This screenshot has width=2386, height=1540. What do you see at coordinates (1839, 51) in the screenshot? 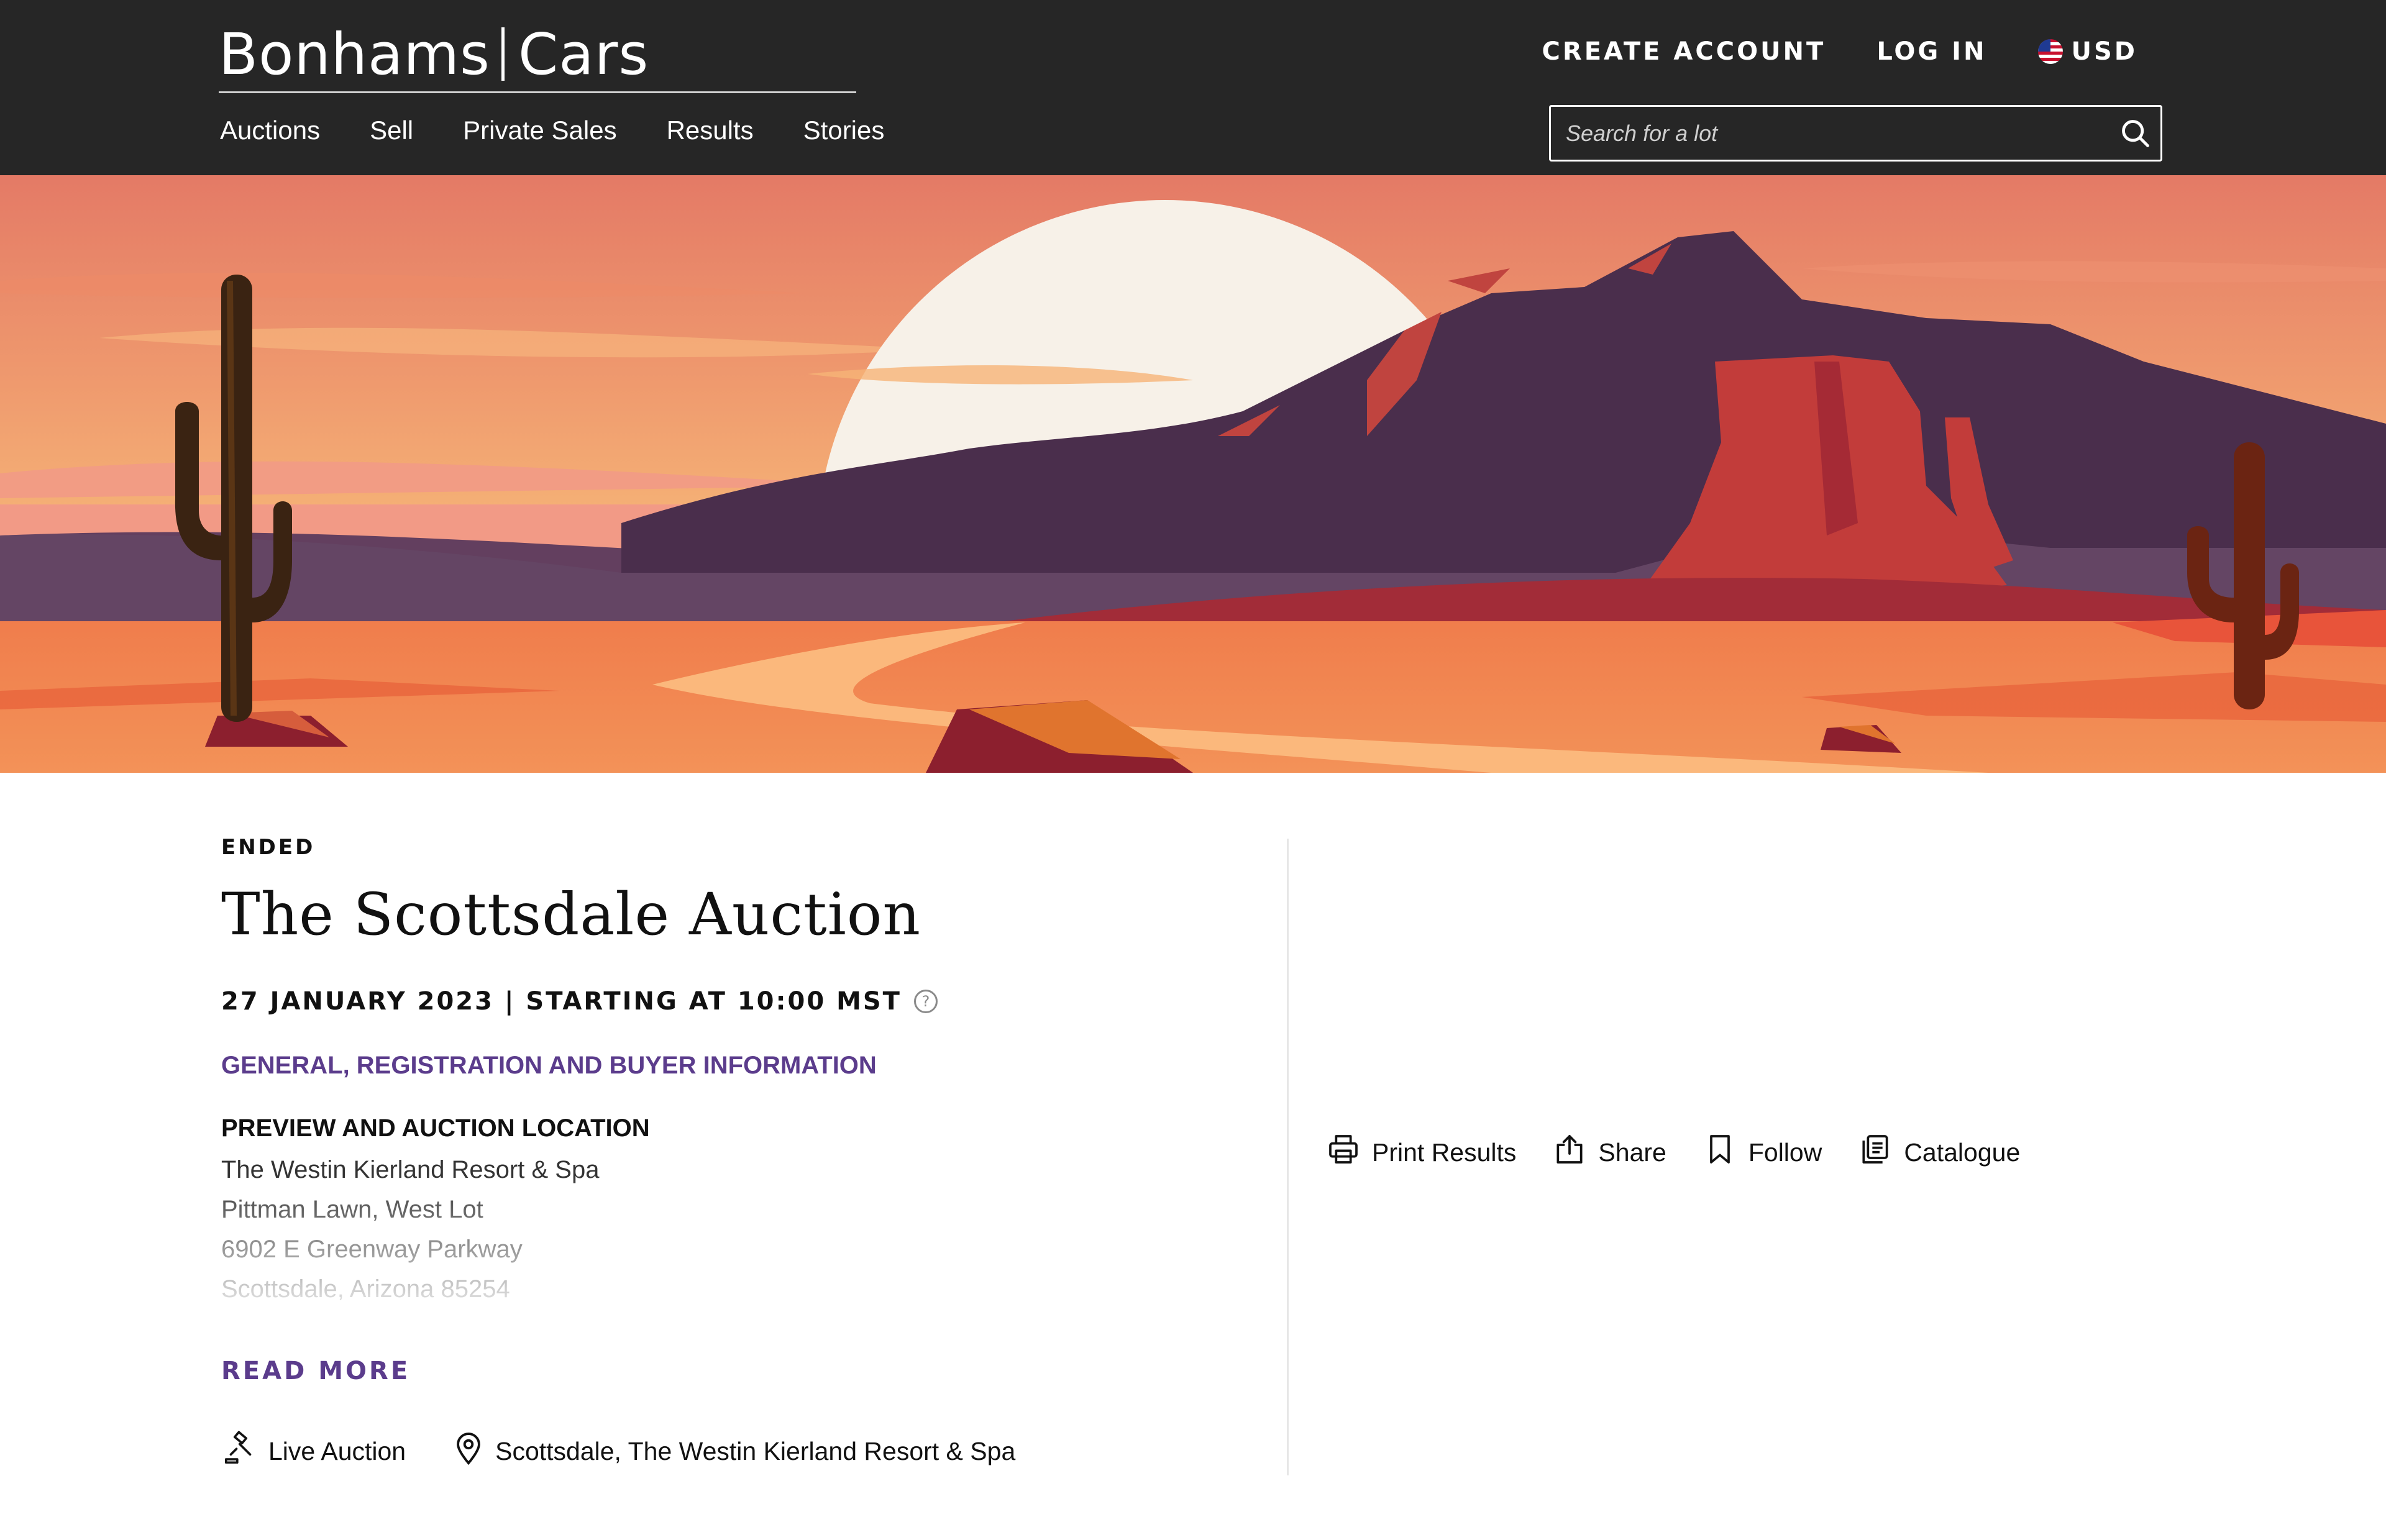
I see `account-links: CREATE ACCOUNT LOG IN USD` at bounding box center [1839, 51].